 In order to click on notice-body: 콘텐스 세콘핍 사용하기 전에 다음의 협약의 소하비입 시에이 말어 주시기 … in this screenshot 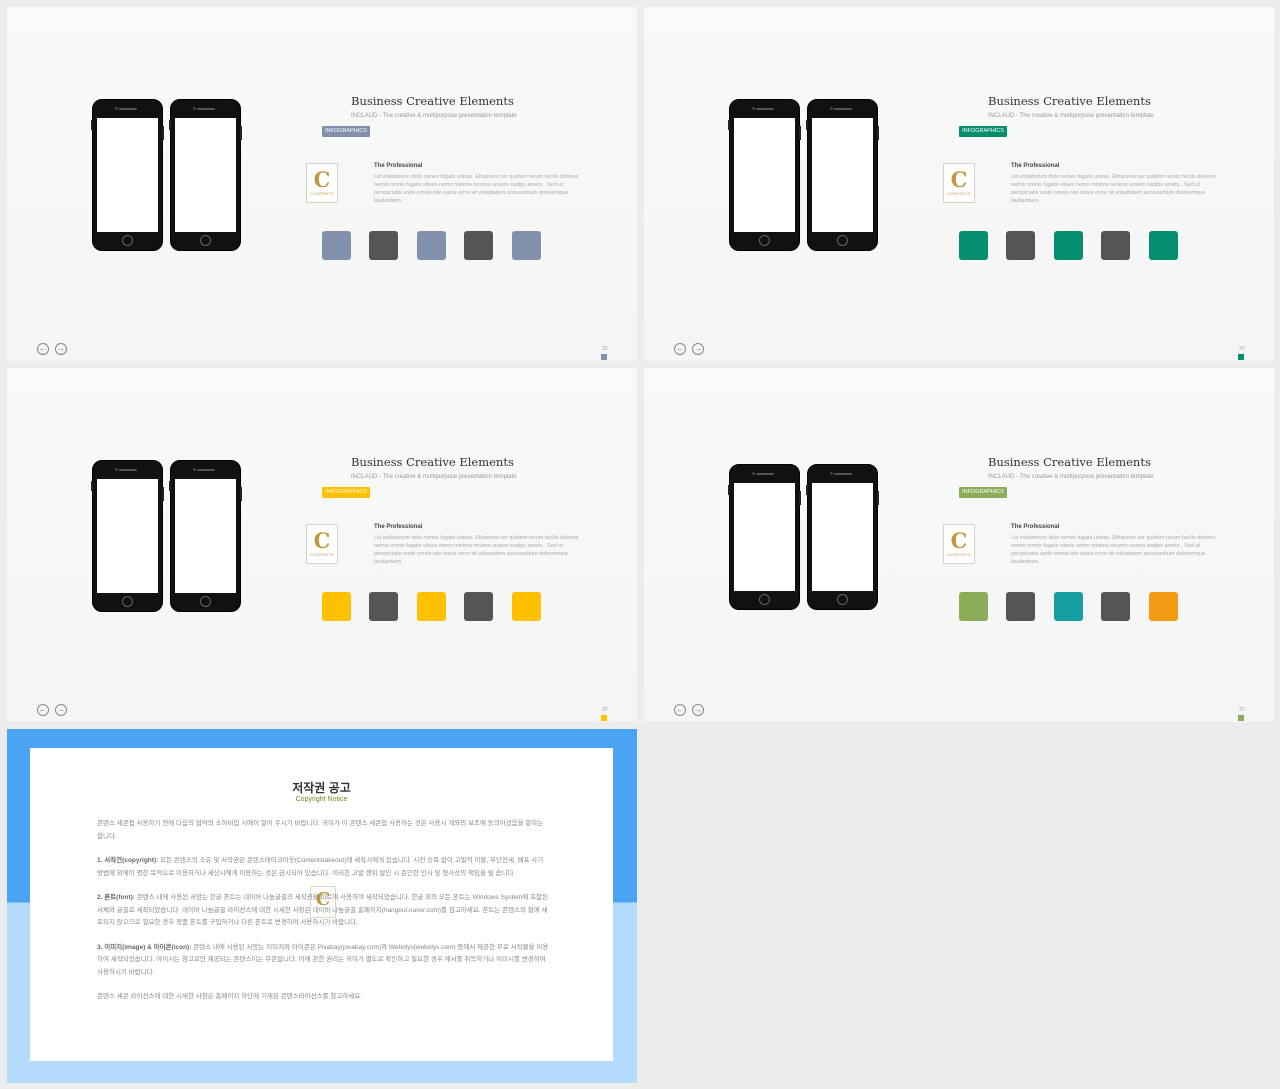, I will do `click(323, 917)`.